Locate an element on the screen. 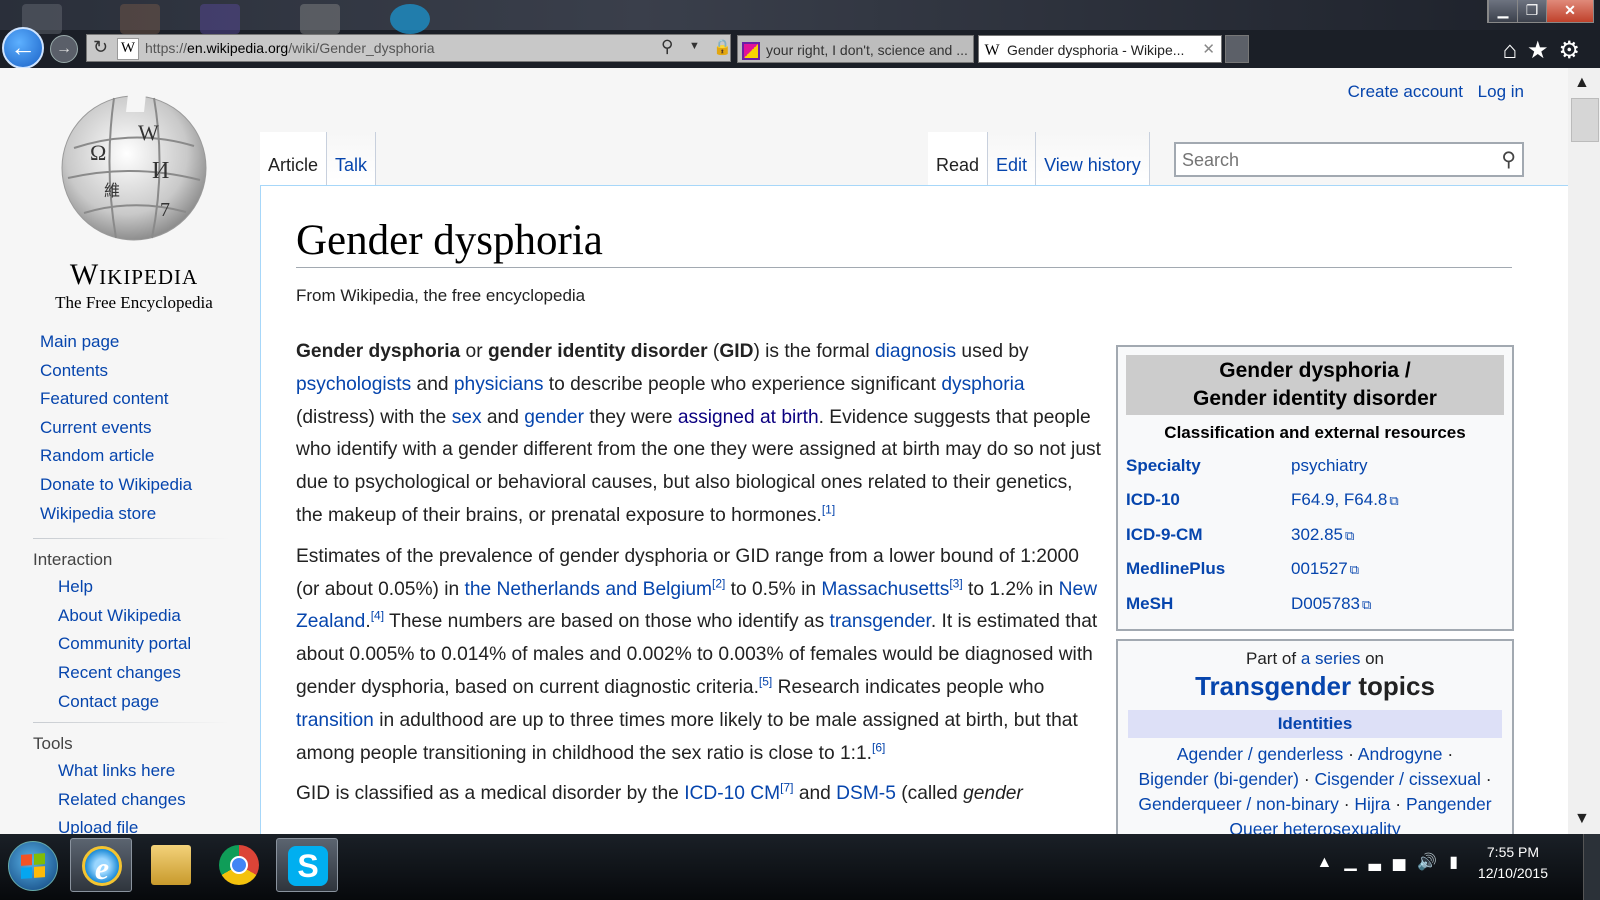  volume-icon: 🔊 is located at coordinates (1433, 862).